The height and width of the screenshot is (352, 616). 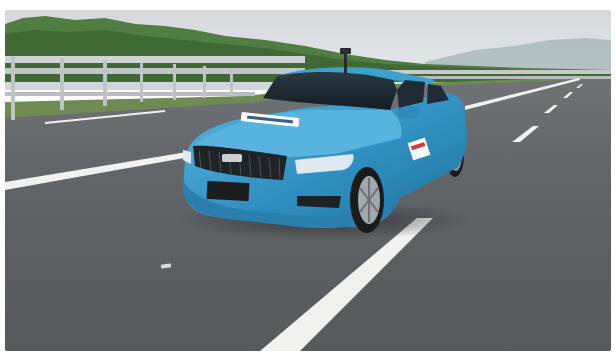 What do you see at coordinates (232, 158) in the screenshot?
I see `badge-icon` at bounding box center [232, 158].